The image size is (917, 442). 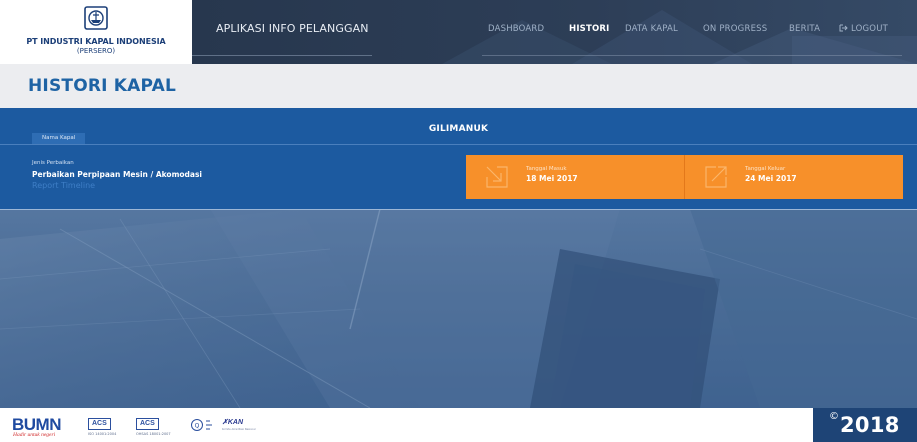 What do you see at coordinates (153, 434) in the screenshot?
I see `acs-cert-sub-2: OHSAS 18001:2007` at bounding box center [153, 434].